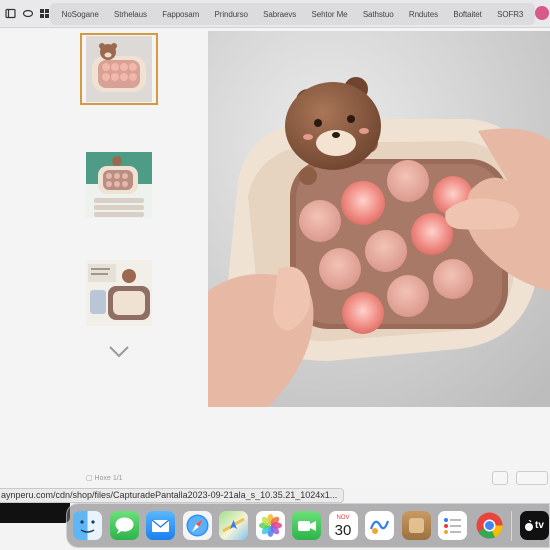 Image resolution: width=550 pixels, height=550 pixels. Describe the element at coordinates (511, 525) in the screenshot. I see `dock-separator` at that location.